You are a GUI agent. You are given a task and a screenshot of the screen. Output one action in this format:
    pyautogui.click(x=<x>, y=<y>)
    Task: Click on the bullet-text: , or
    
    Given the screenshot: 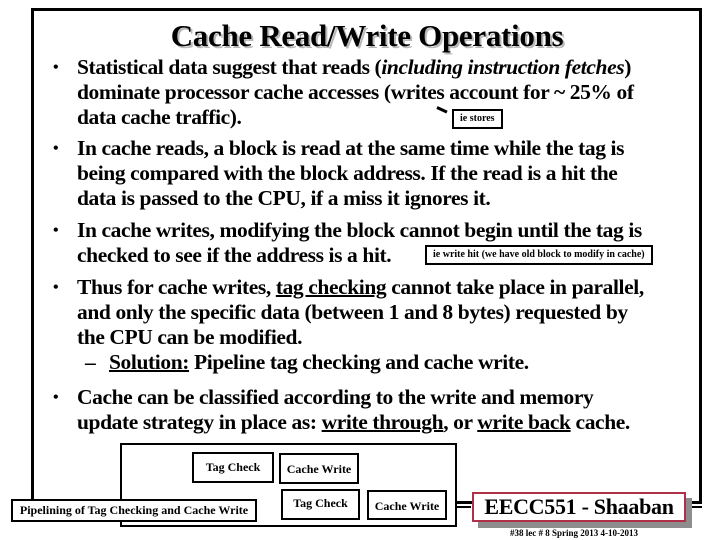 What is the action you would take?
    pyautogui.click(x=460, y=422)
    